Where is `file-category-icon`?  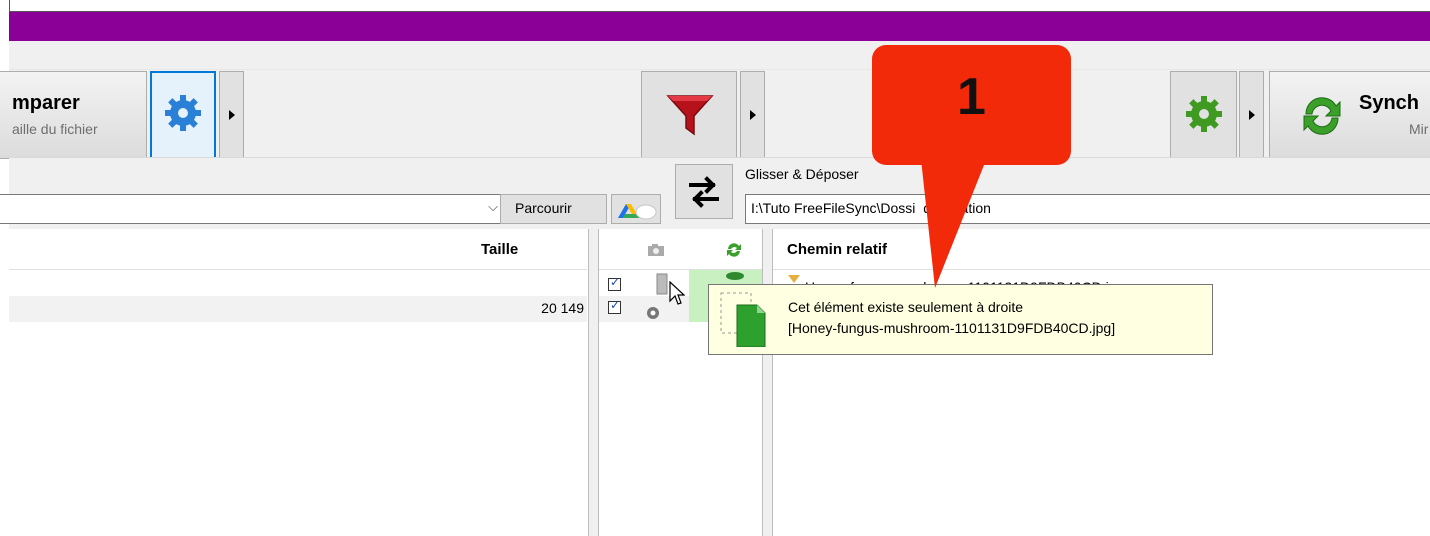 file-category-icon is located at coordinates (662, 284).